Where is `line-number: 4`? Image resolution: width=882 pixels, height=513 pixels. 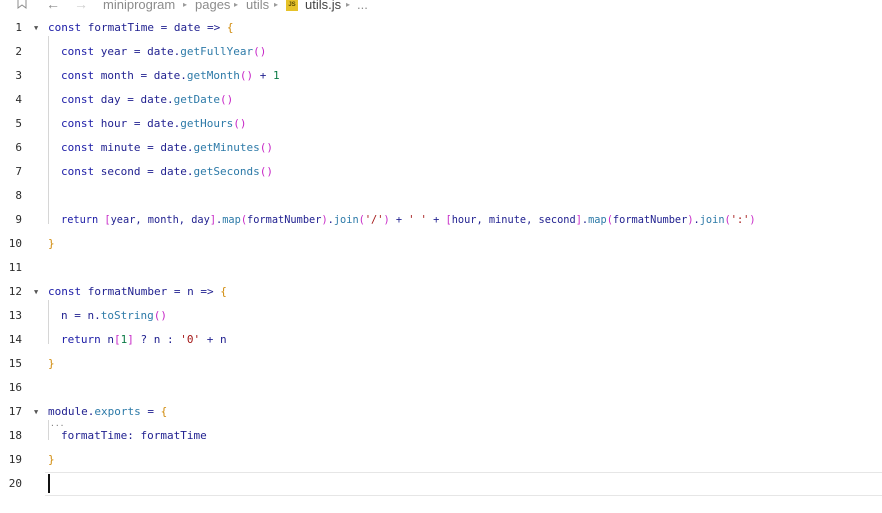 line-number: 4 is located at coordinates (18, 99).